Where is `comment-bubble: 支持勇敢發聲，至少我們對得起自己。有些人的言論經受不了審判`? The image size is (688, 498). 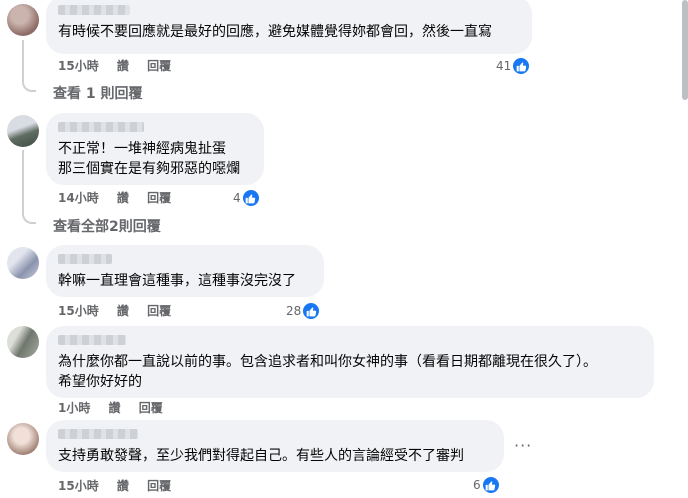 comment-bubble: 支持勇敢發聲，至少我們對得起自己。有些人的言論經受不了審判 is located at coordinates (275, 446).